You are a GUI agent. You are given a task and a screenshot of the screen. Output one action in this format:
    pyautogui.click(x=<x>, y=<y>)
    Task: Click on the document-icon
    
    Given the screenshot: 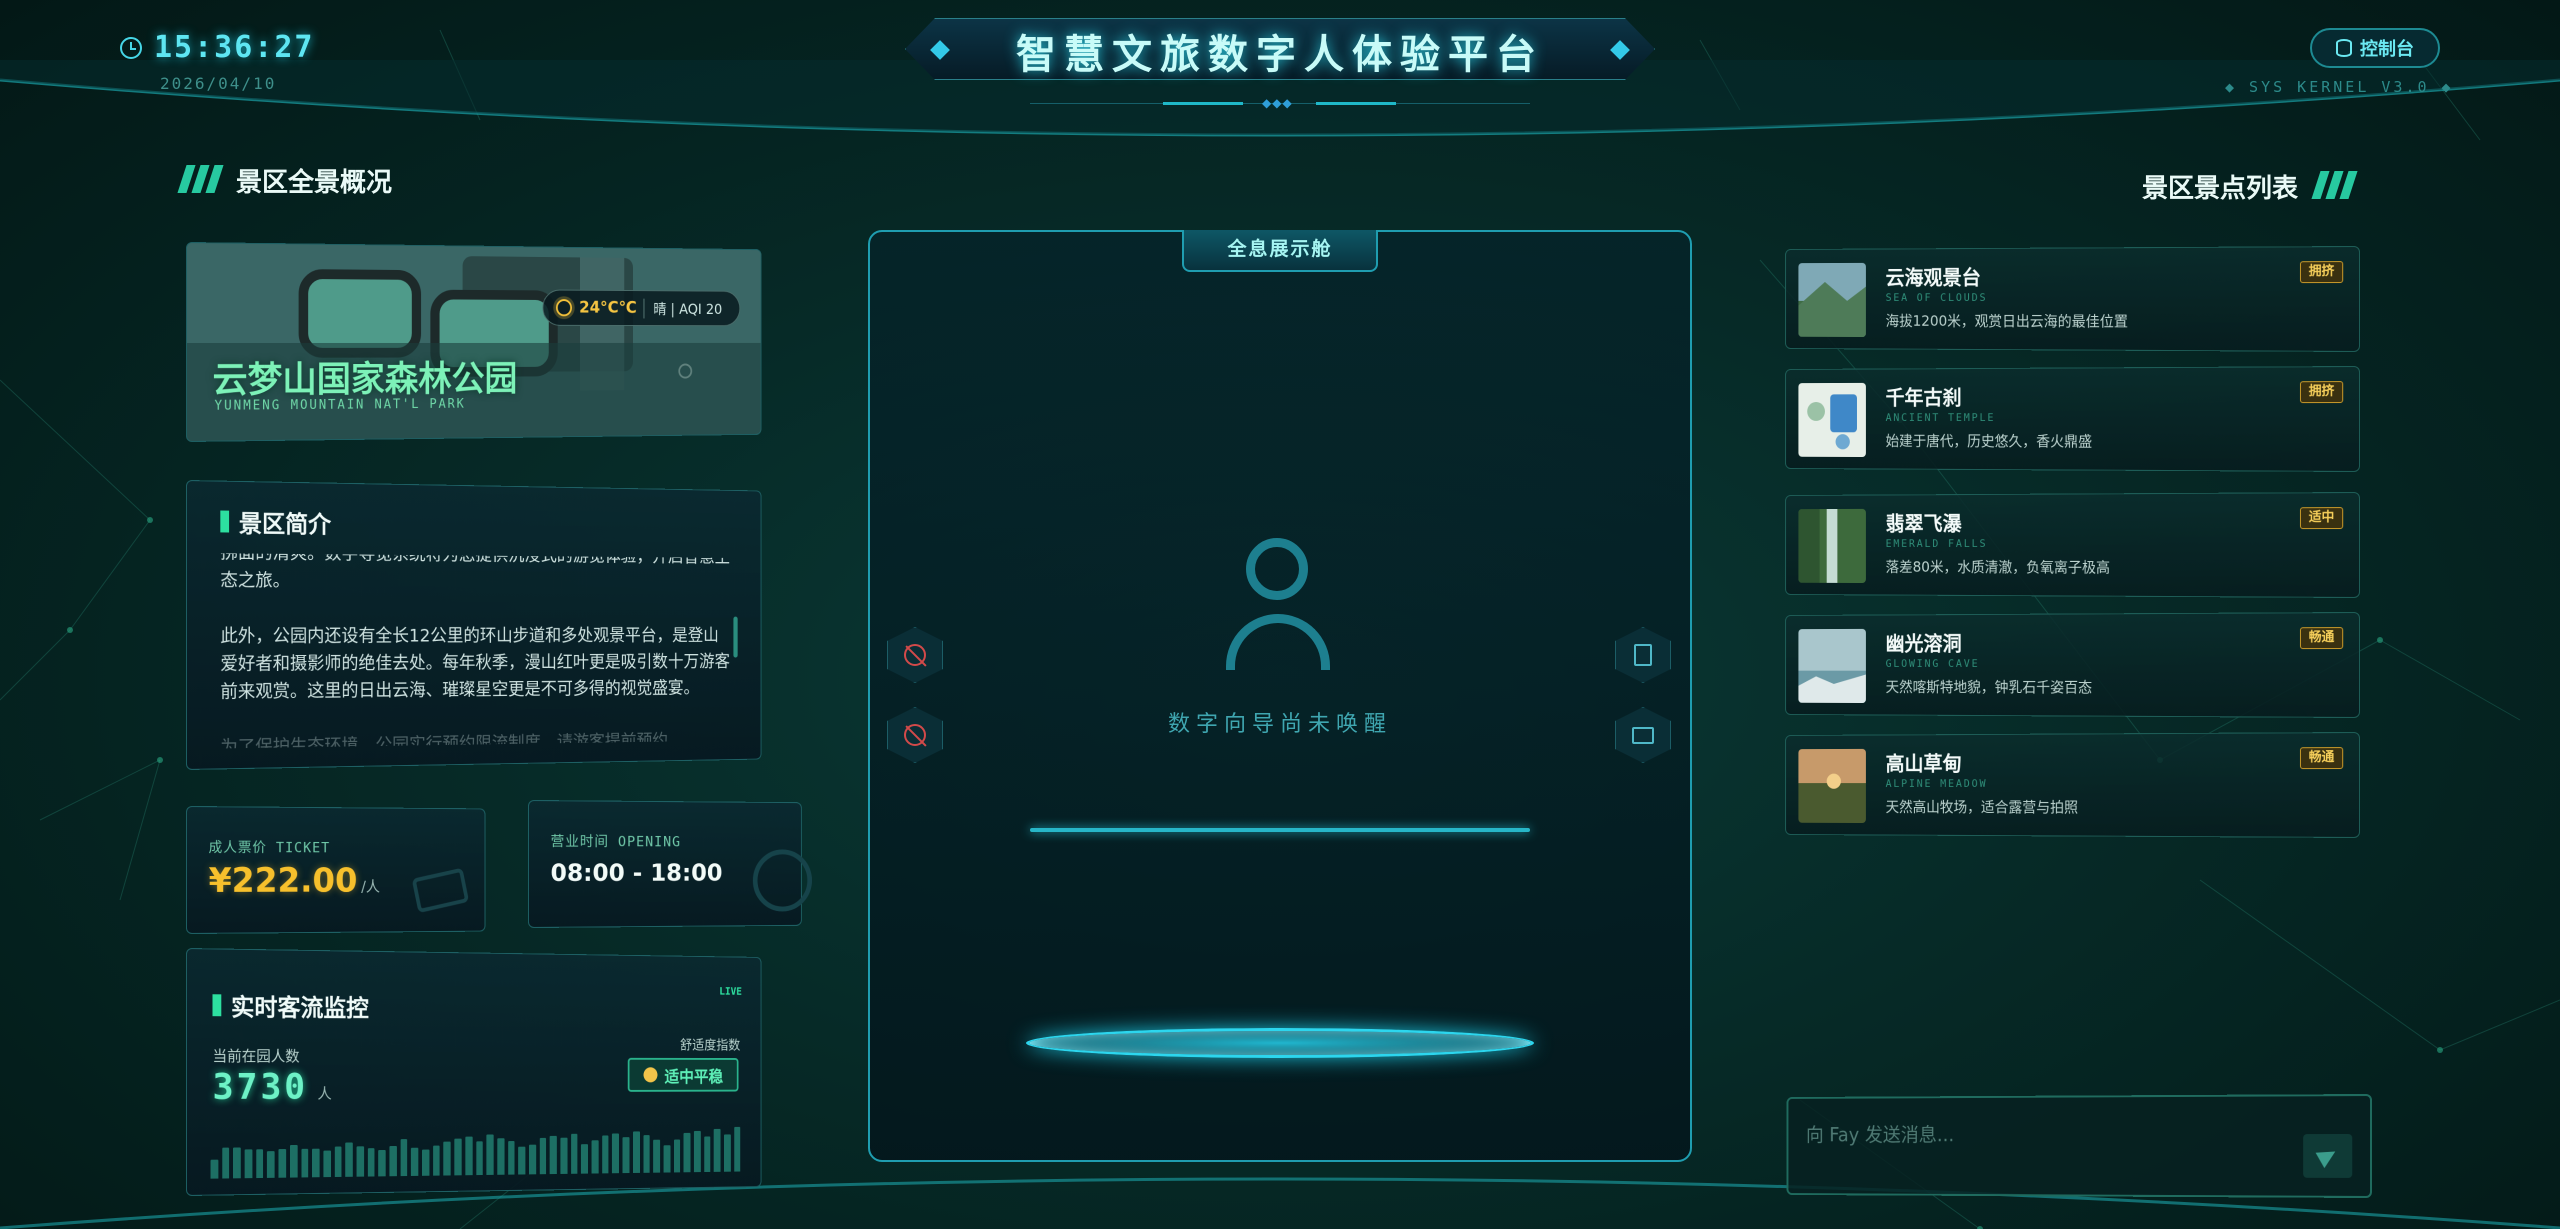 What is the action you would take?
    pyautogui.click(x=1643, y=655)
    